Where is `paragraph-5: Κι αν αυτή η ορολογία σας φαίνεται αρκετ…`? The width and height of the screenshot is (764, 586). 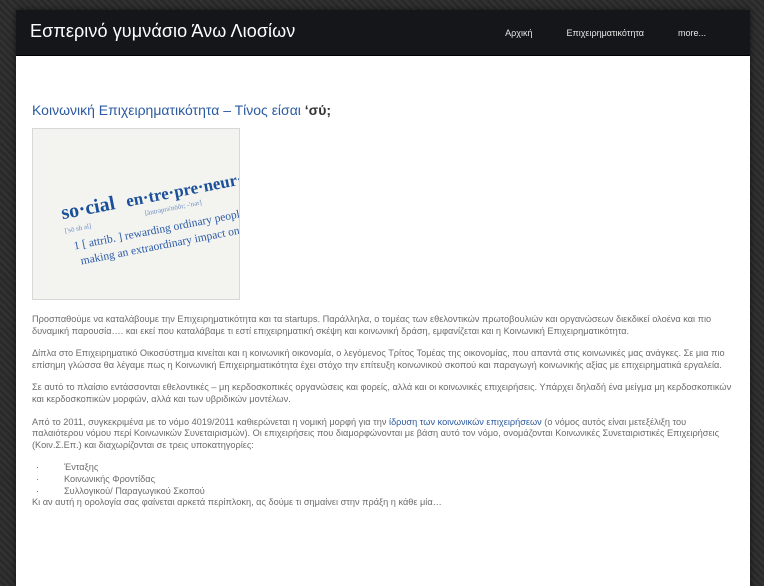
paragraph-5: Κι αν αυτή η ορολογία σας φαίνεται αρκετ… is located at coordinates (237, 502).